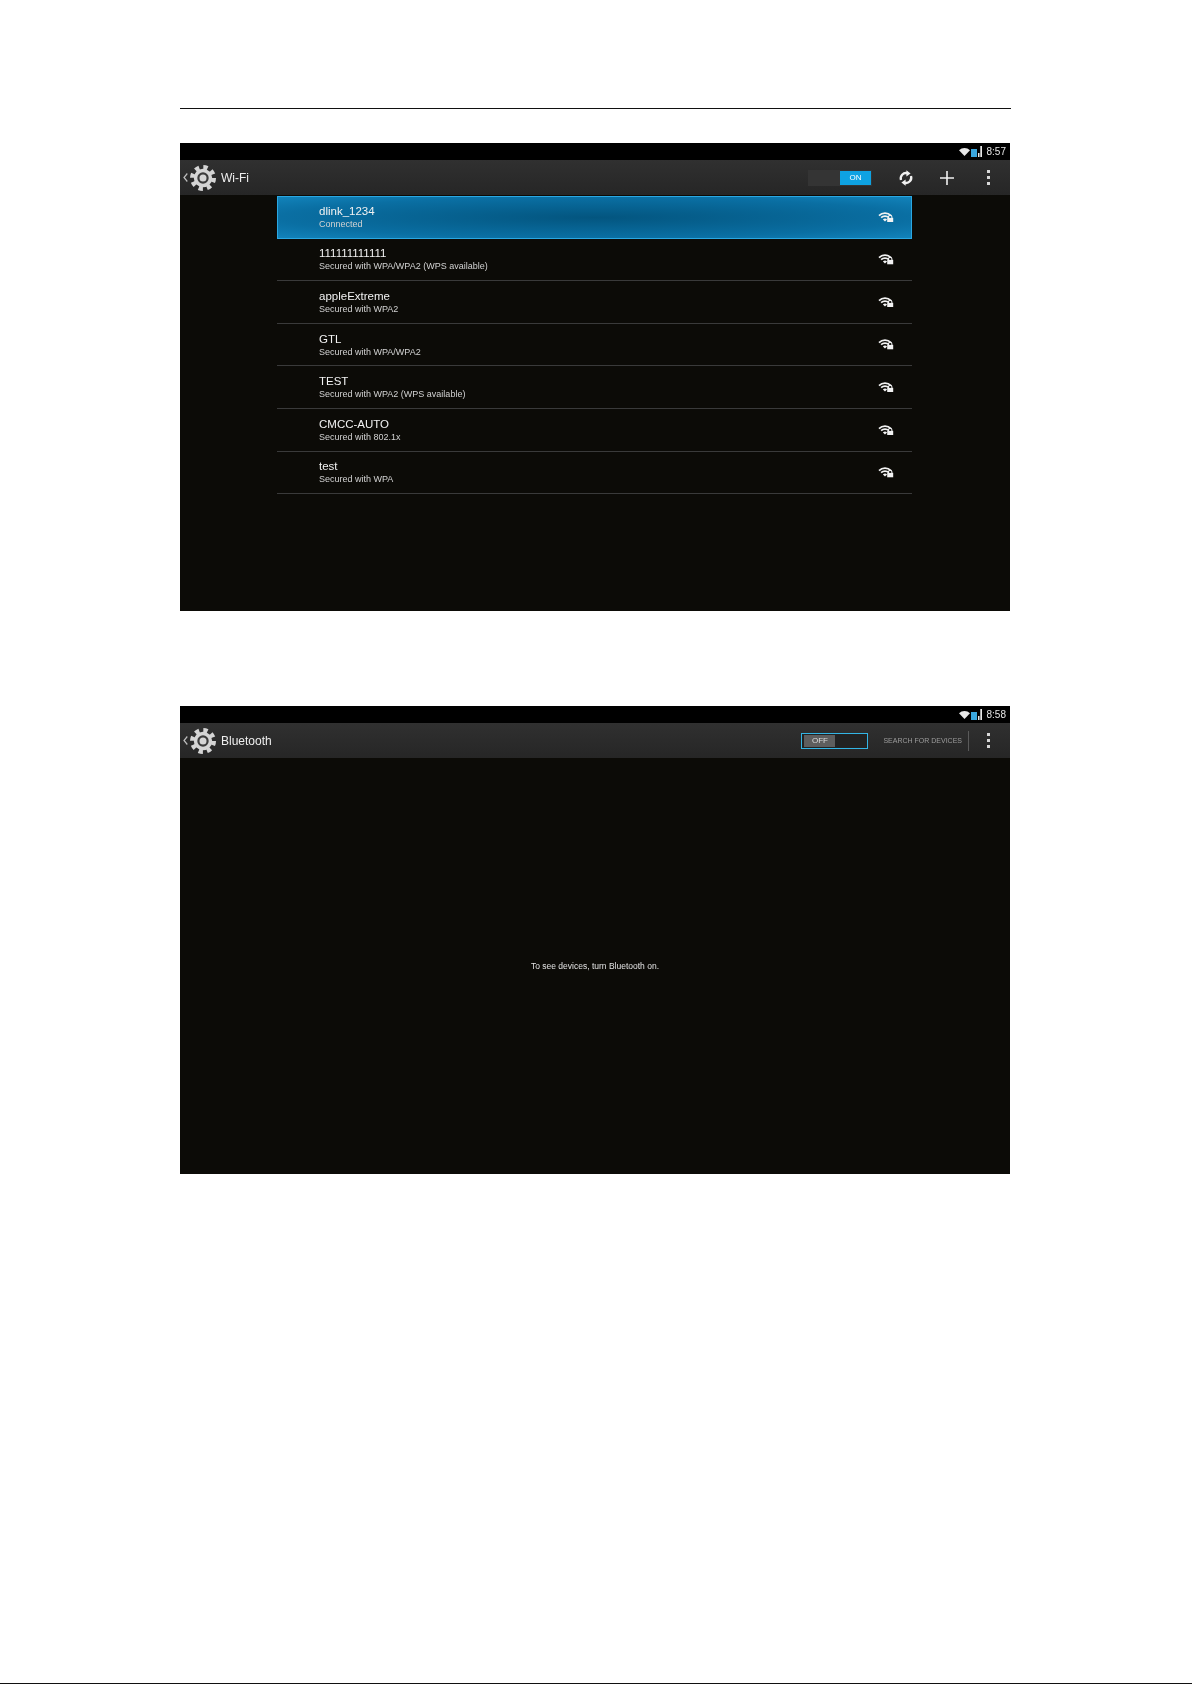 This screenshot has height=1685, width=1192. I want to click on screen-title: Wi-Fi, so click(235, 177).